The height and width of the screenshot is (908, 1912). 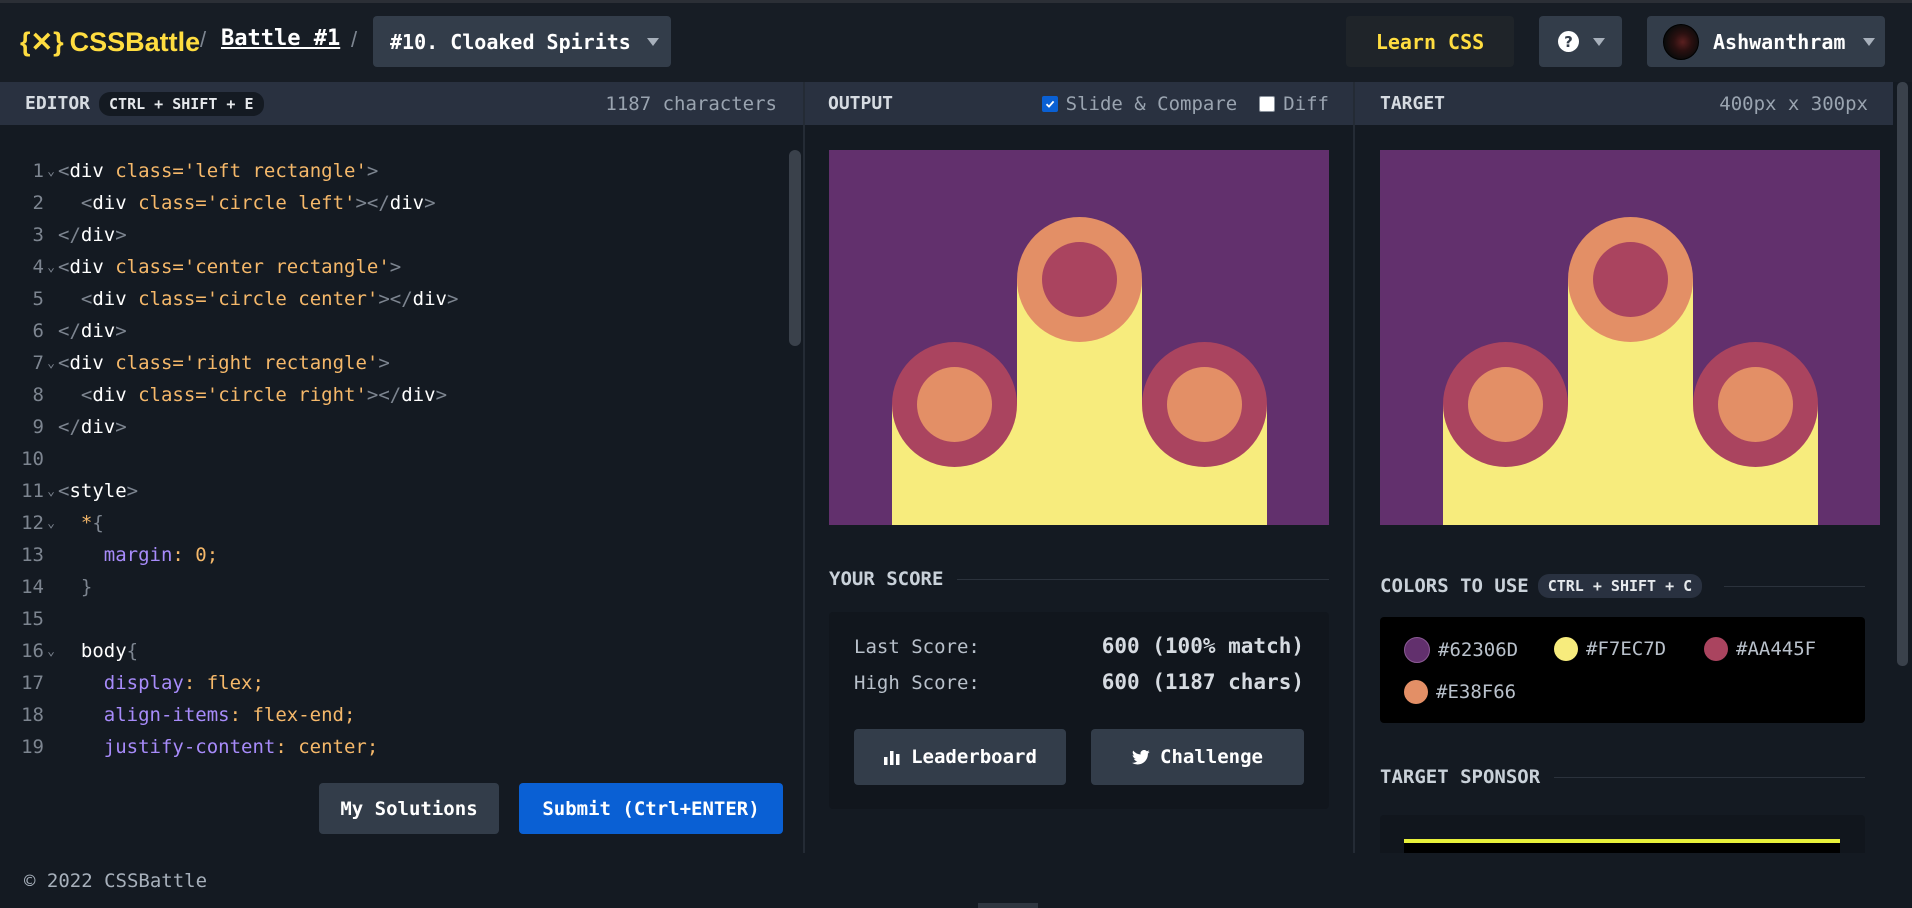 What do you see at coordinates (1008, 905) in the screenshot?
I see `footer-handle` at bounding box center [1008, 905].